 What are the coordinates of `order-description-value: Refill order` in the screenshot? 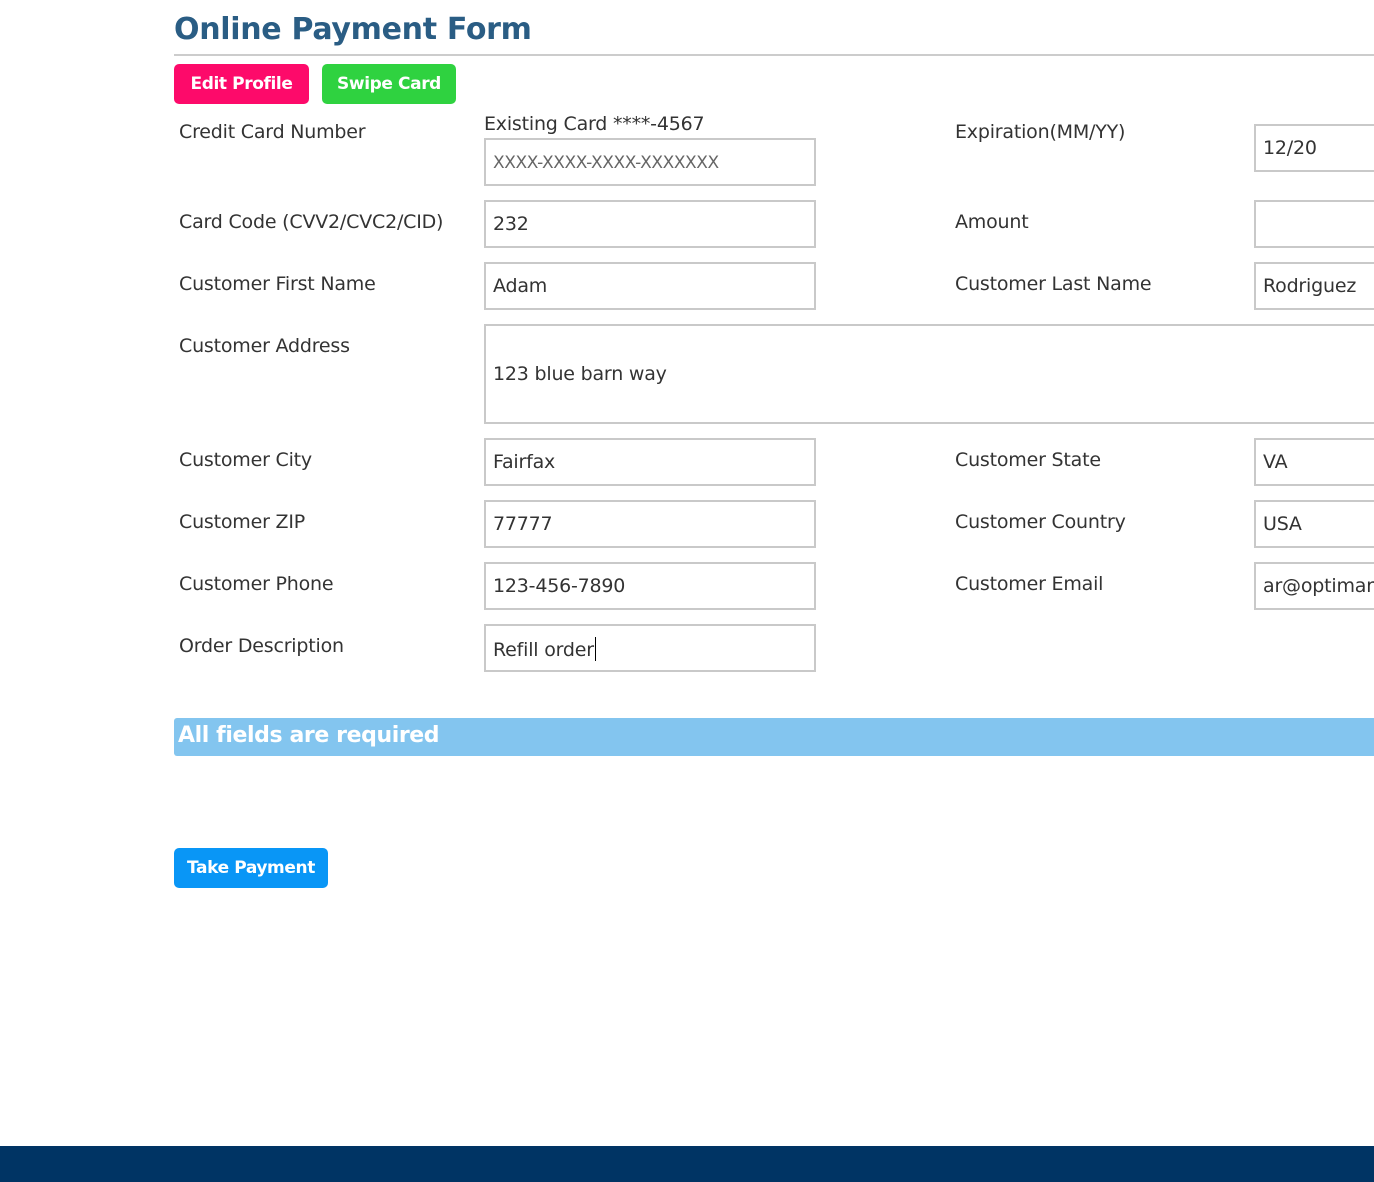 It's located at (544, 649).